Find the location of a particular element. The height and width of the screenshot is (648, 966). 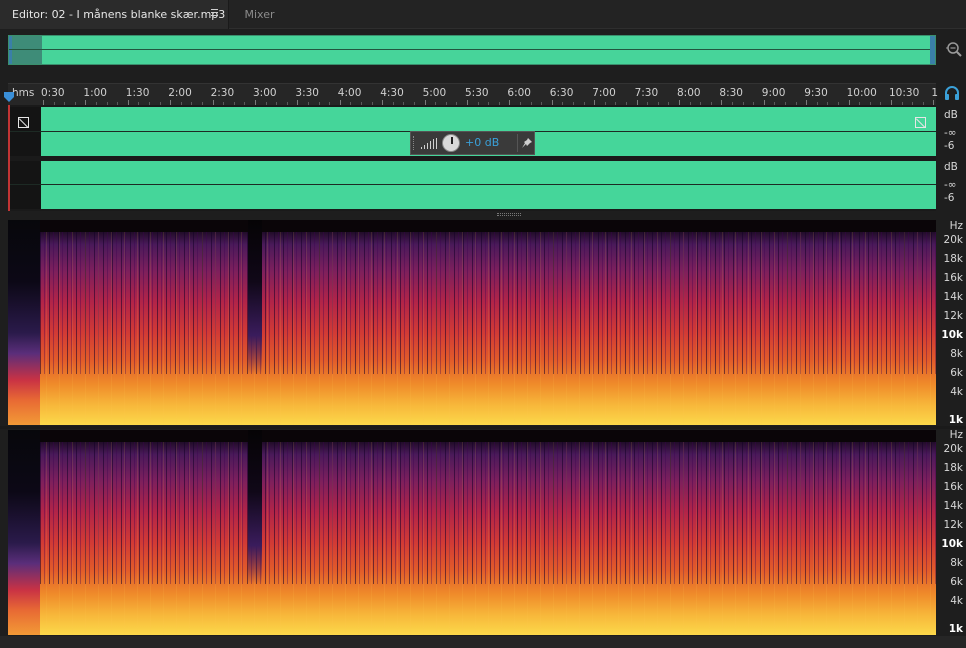

spectrogram-top-ch2 is located at coordinates (488, 436).